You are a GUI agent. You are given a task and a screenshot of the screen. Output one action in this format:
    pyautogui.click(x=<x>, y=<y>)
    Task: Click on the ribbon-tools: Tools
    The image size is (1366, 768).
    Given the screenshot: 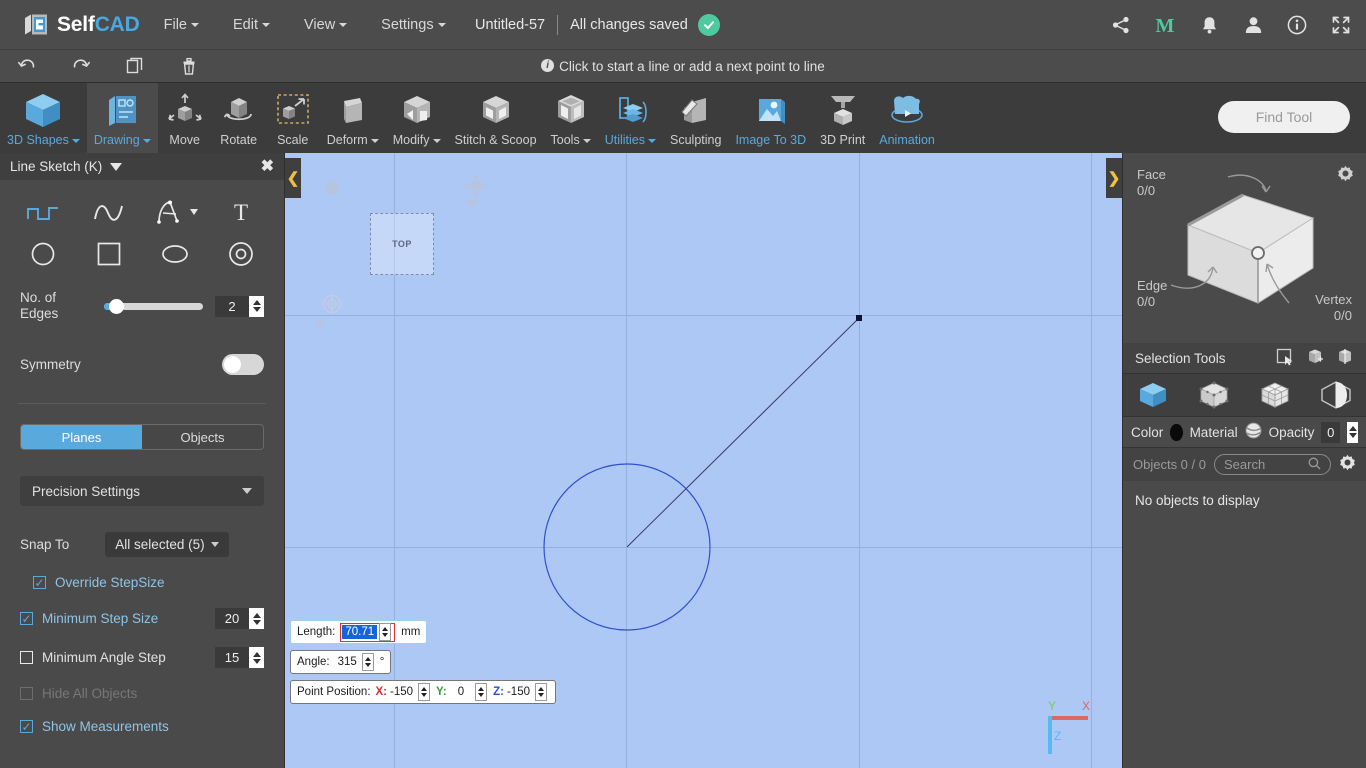 What is the action you would take?
    pyautogui.click(x=571, y=118)
    